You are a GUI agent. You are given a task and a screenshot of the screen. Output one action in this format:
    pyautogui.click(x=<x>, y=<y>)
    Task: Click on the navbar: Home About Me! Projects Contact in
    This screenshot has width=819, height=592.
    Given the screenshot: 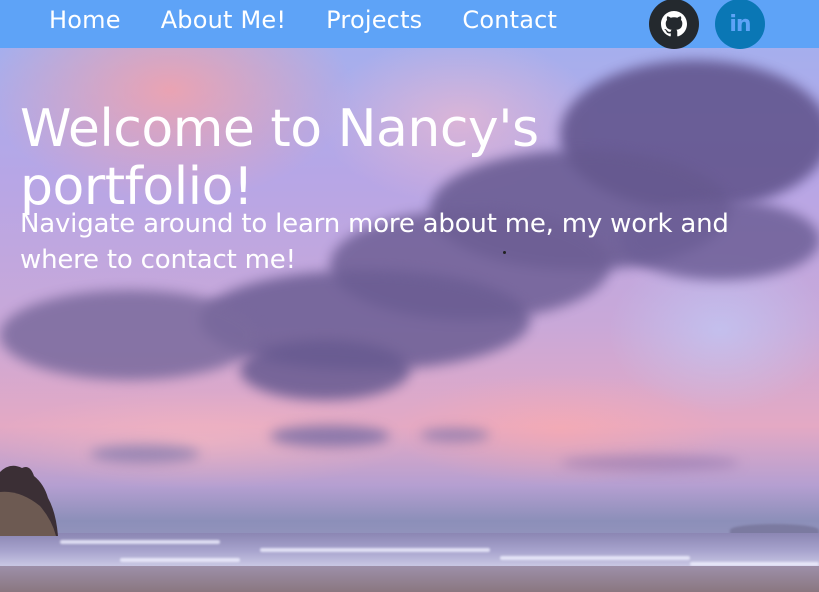 What is the action you would take?
    pyautogui.click(x=409, y=24)
    